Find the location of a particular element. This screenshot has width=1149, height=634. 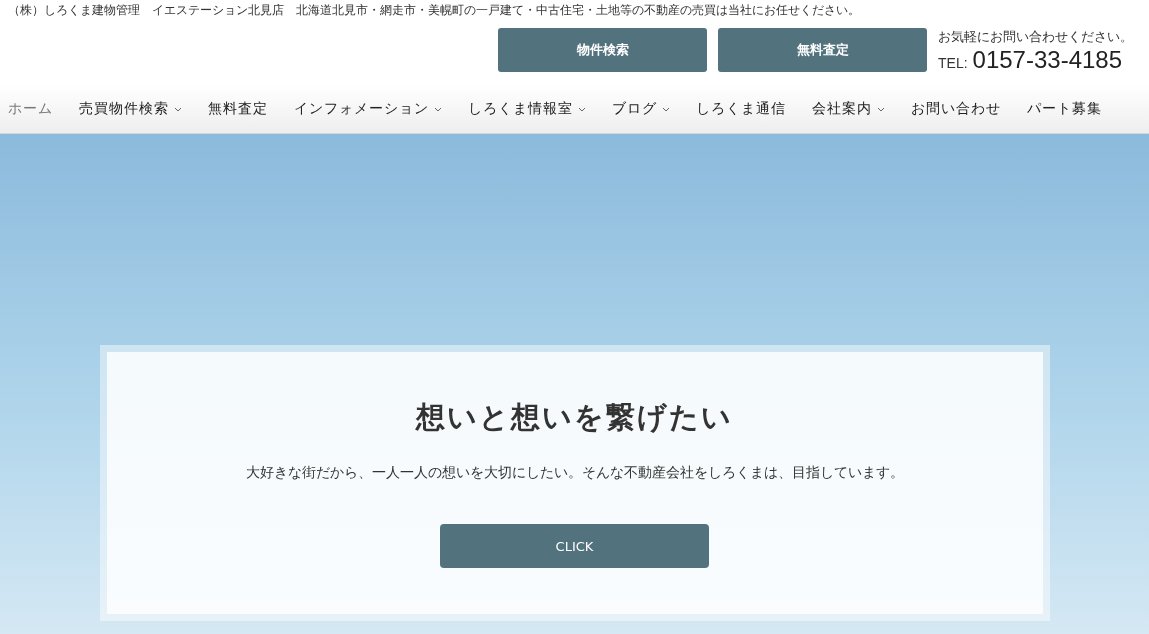

nav-item: お問い合わせ is located at coordinates (956, 109).